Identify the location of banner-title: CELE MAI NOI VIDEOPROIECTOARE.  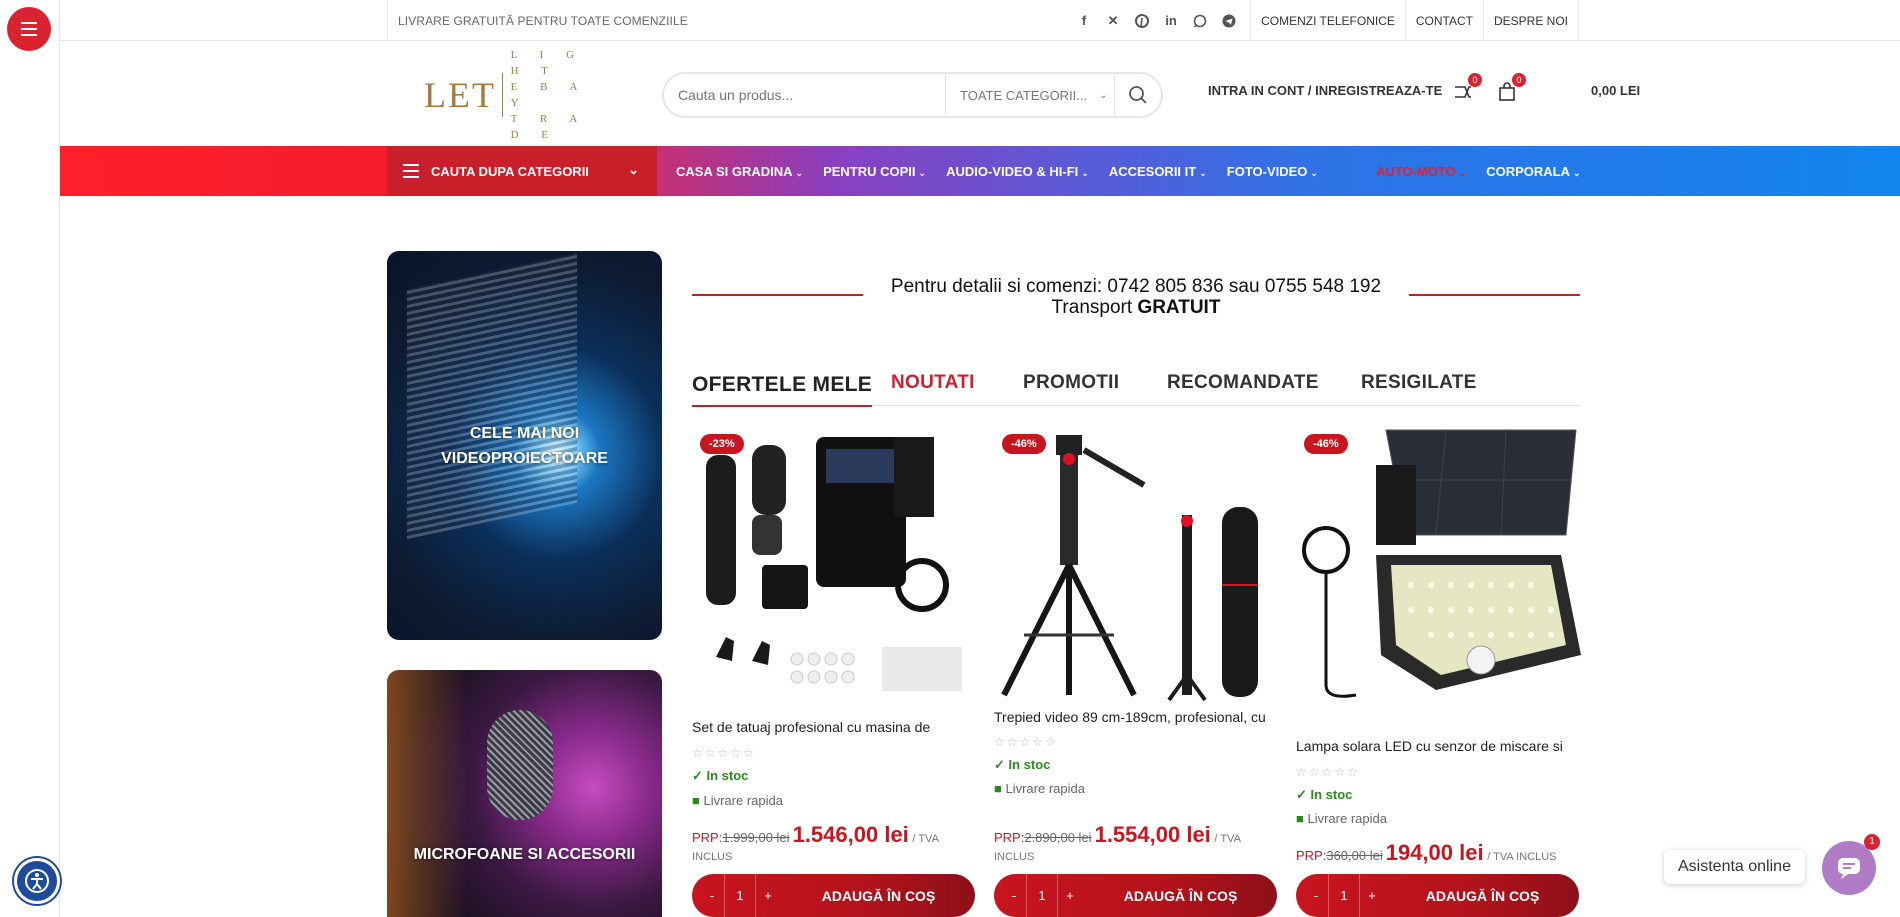
(524, 445).